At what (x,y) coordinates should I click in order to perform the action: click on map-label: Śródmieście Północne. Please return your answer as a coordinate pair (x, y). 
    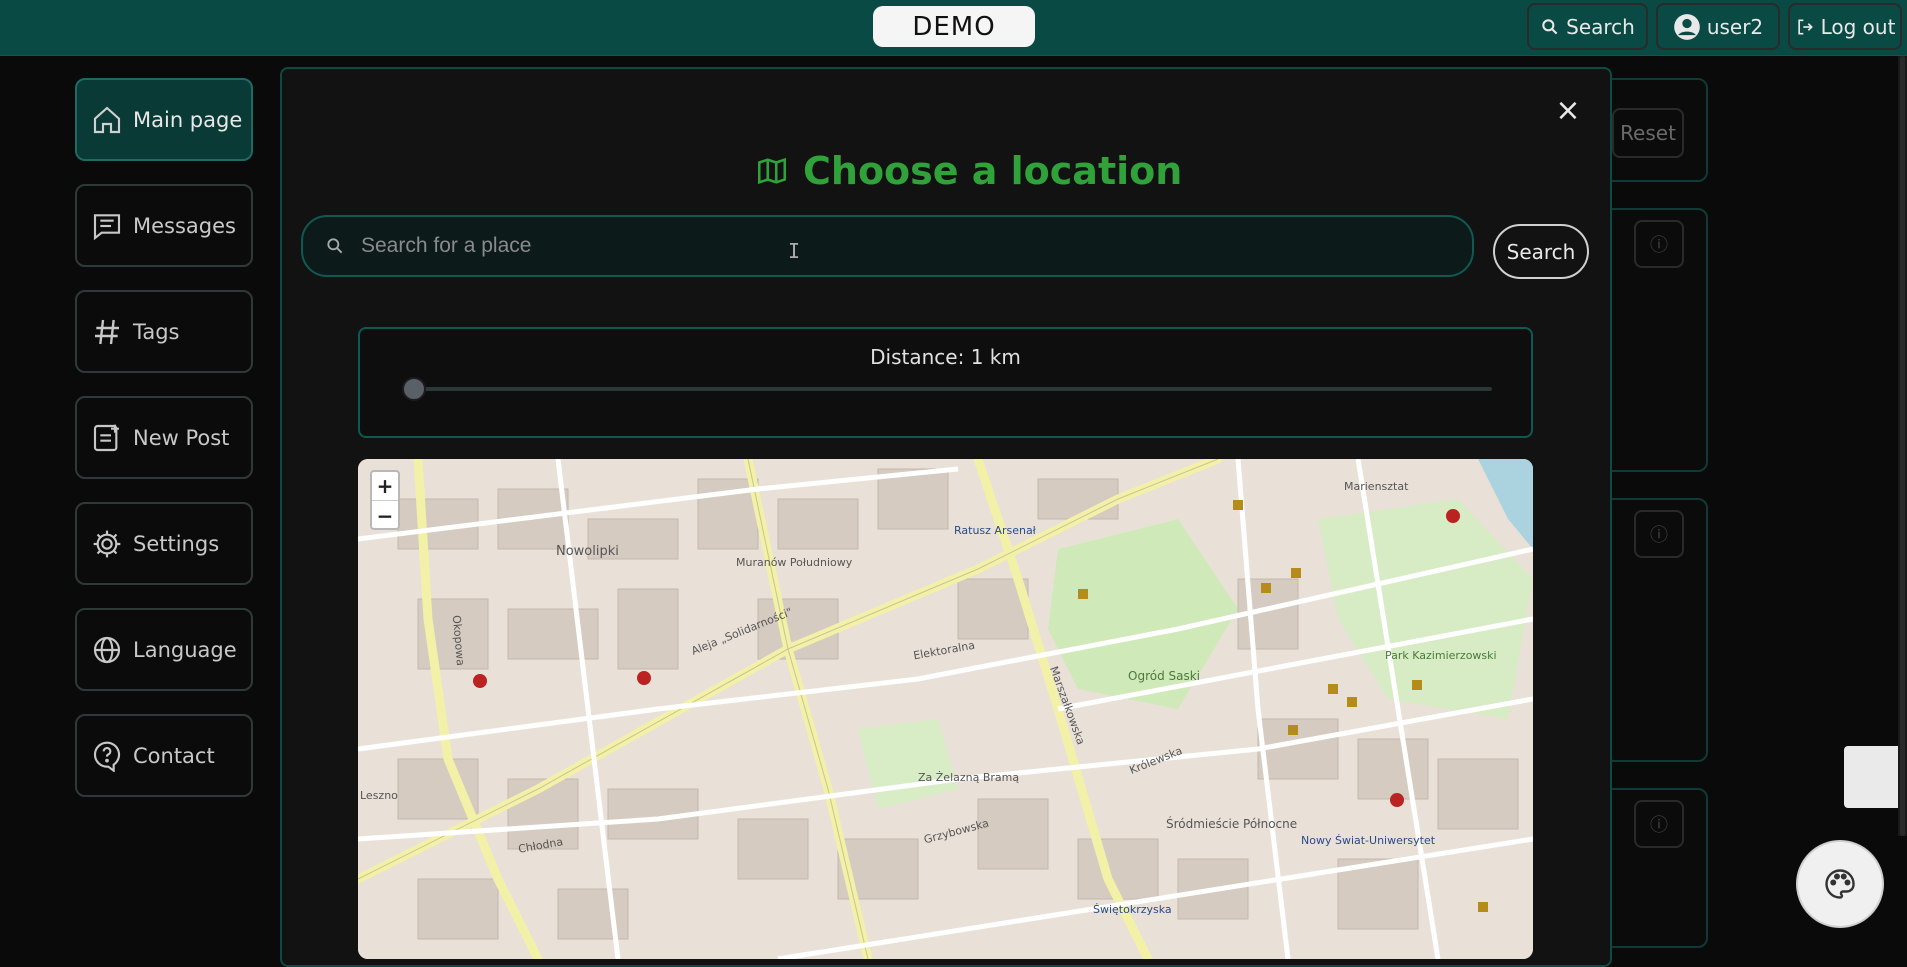
    Looking at the image, I should click on (1232, 824).